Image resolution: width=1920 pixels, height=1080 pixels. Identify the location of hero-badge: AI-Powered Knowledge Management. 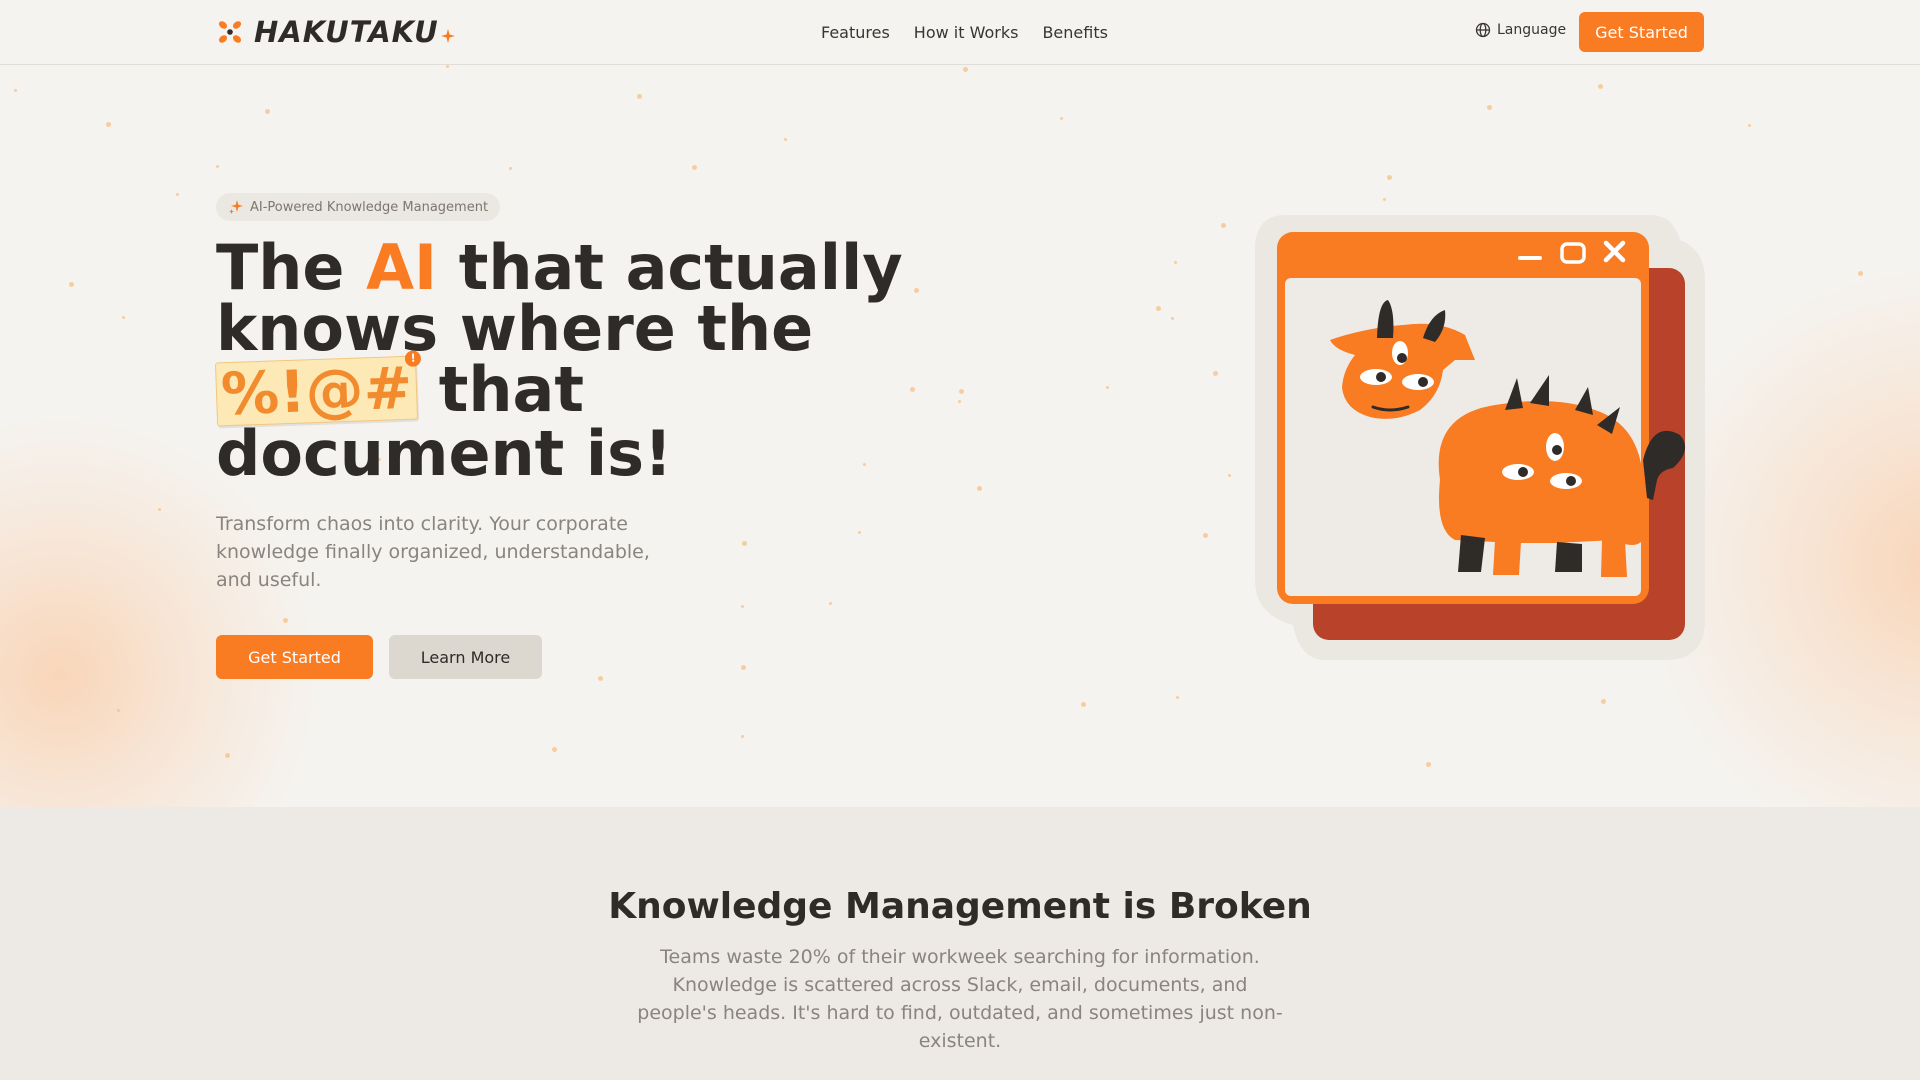
(358, 207).